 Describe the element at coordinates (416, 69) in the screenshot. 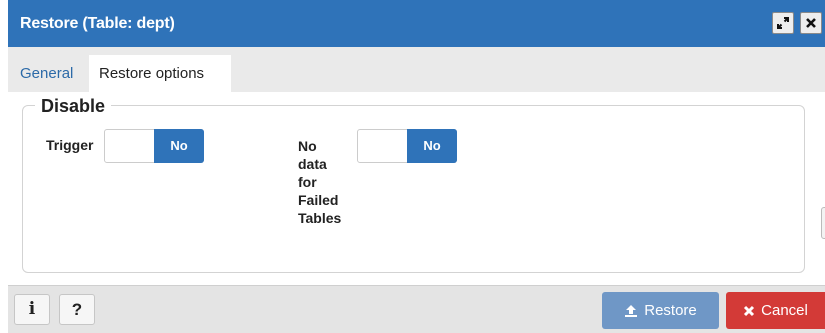

I see `tab-bar: General Restore options` at that location.